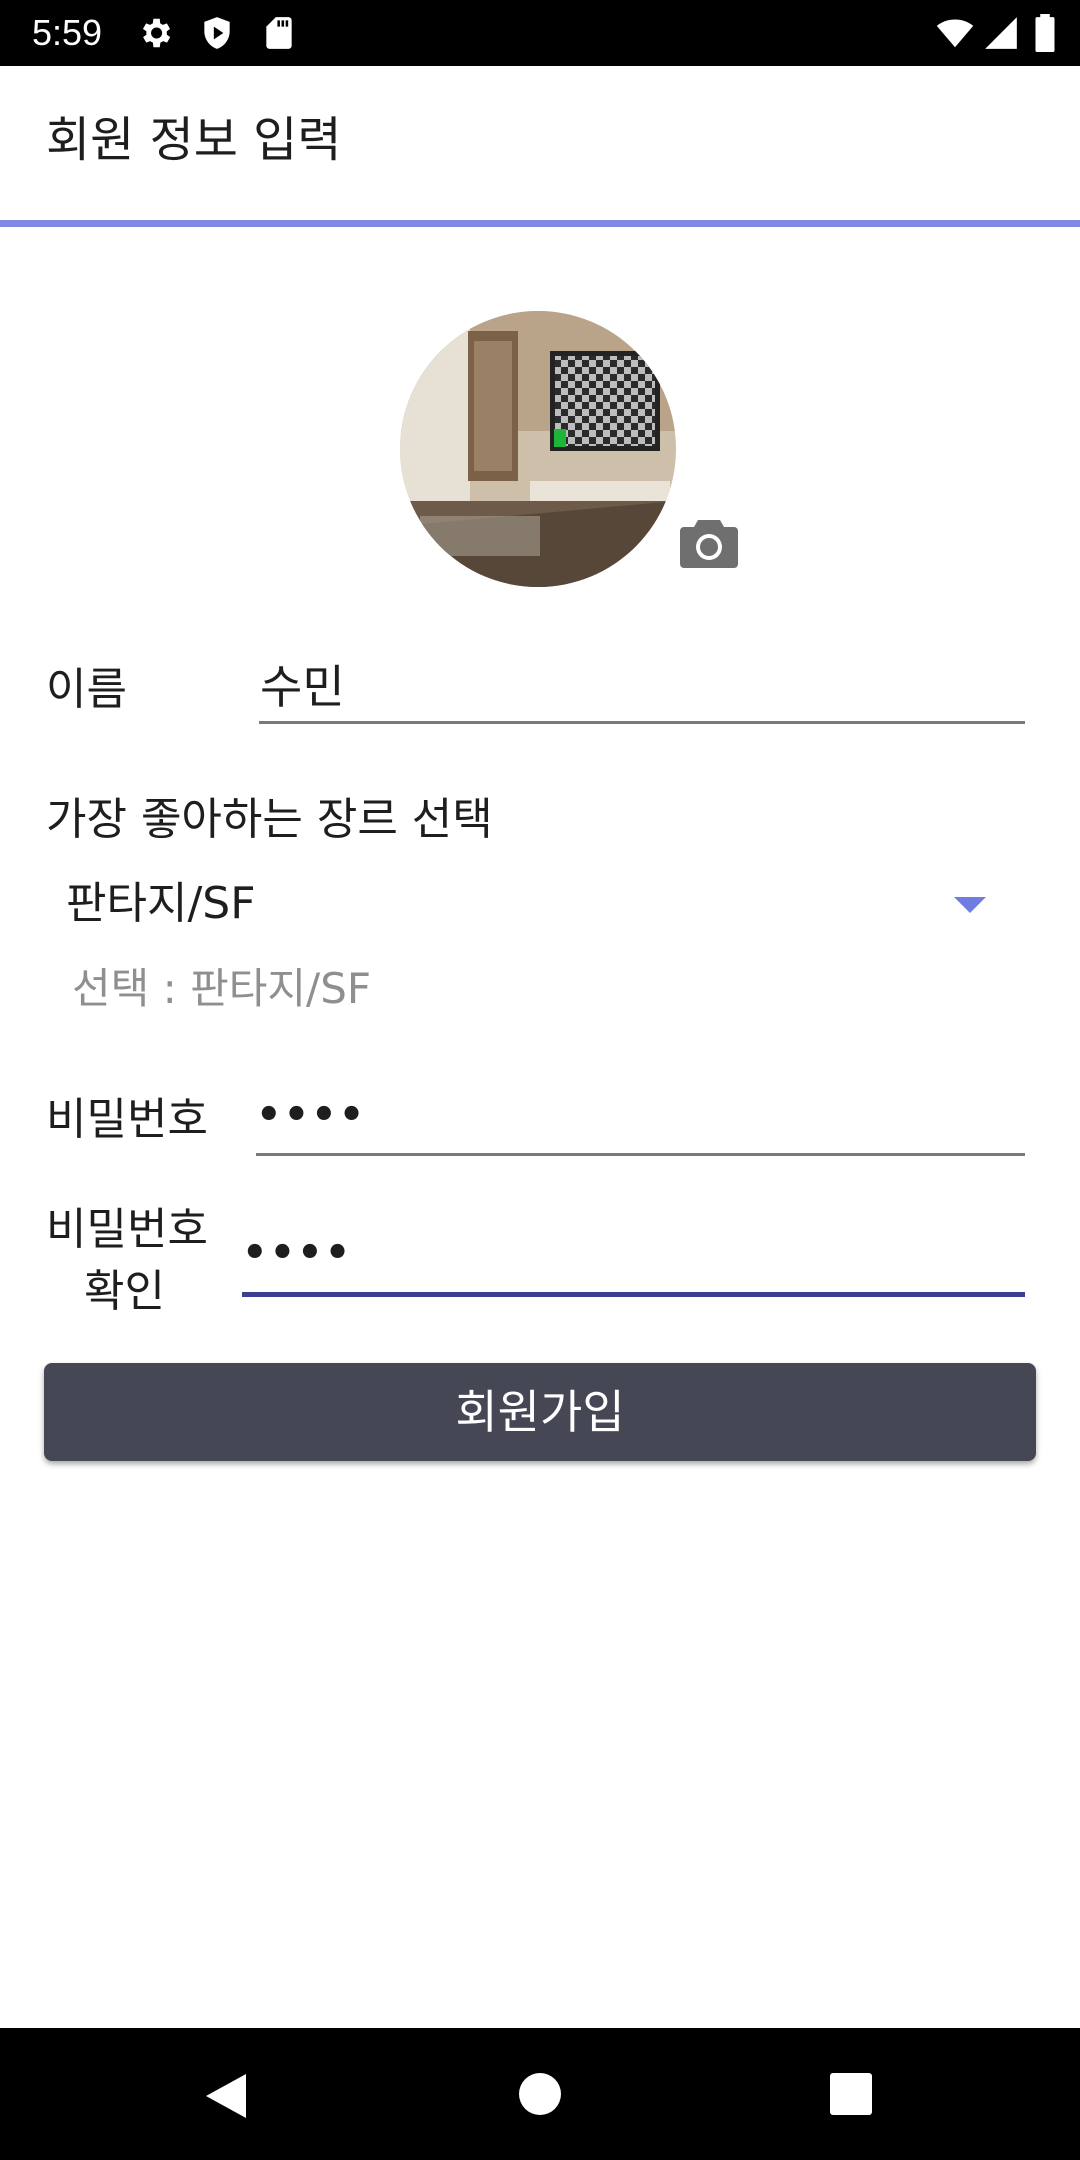 The image size is (1080, 2160). I want to click on password-input-underline, so click(640, 1154).